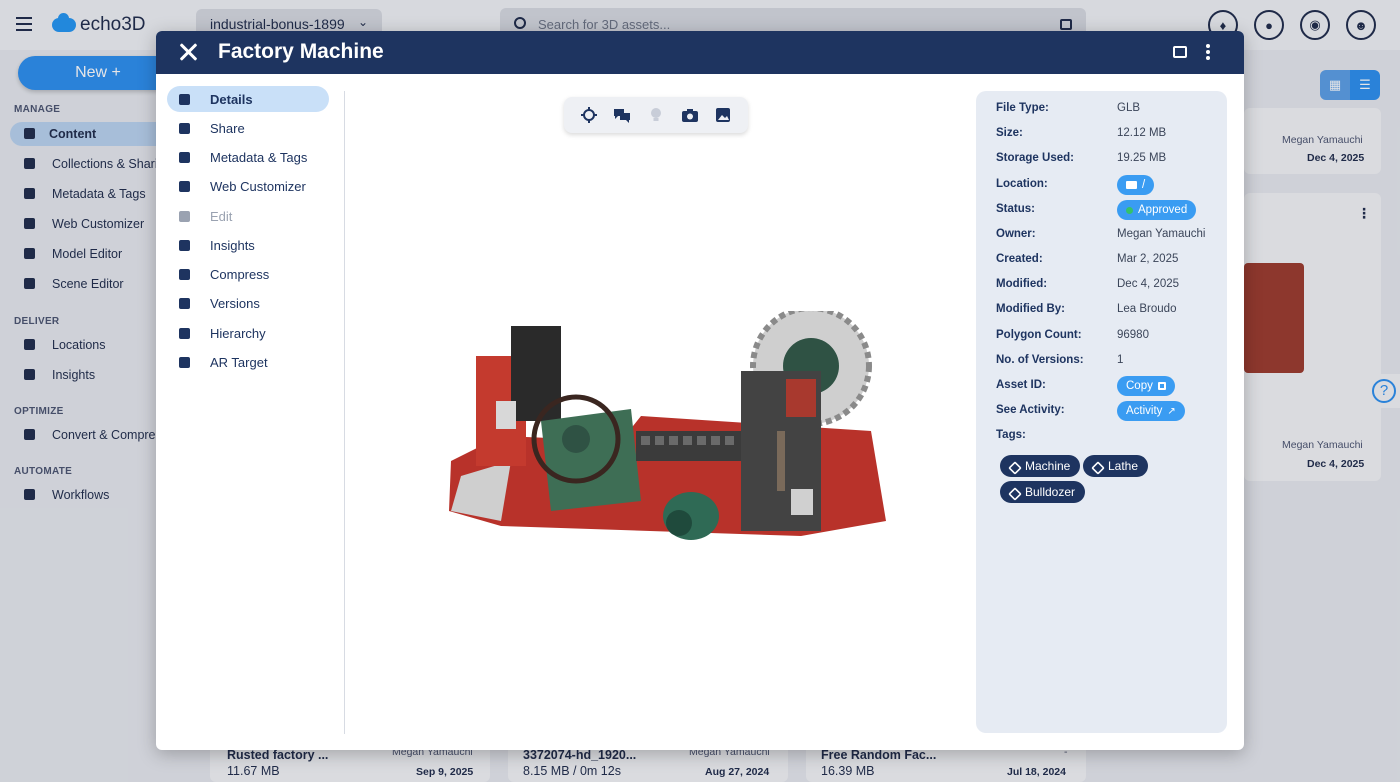  What do you see at coordinates (1040, 360) in the screenshot?
I see `prop-label: No. of Versions:` at bounding box center [1040, 360].